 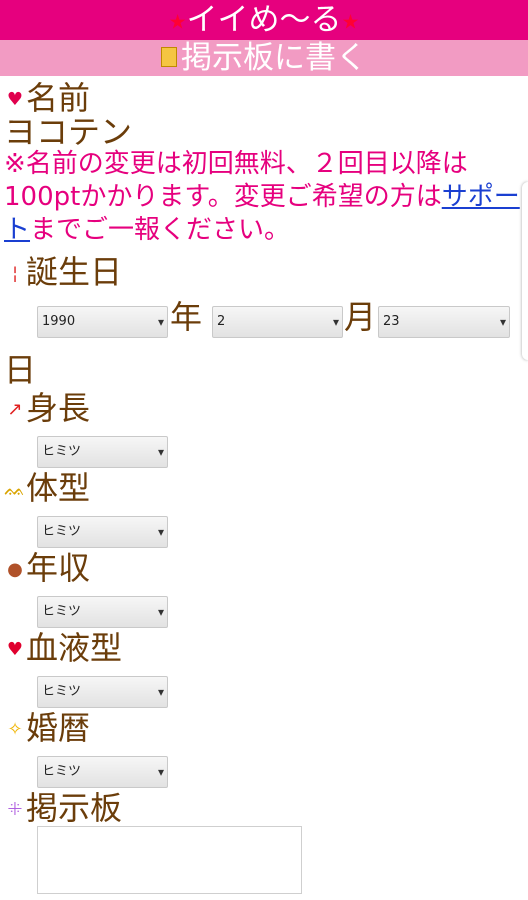 I want to click on marital-history-select: ヒミツ ▾, so click(x=102, y=772).